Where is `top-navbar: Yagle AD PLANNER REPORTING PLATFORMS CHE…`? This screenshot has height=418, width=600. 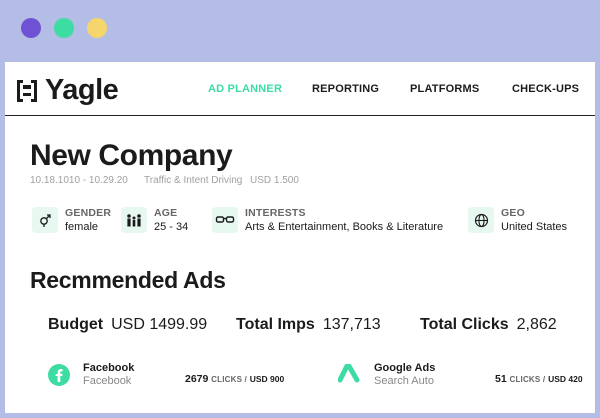 top-navbar: Yagle AD PLANNER REPORTING PLATFORMS CHE… is located at coordinates (300, 89).